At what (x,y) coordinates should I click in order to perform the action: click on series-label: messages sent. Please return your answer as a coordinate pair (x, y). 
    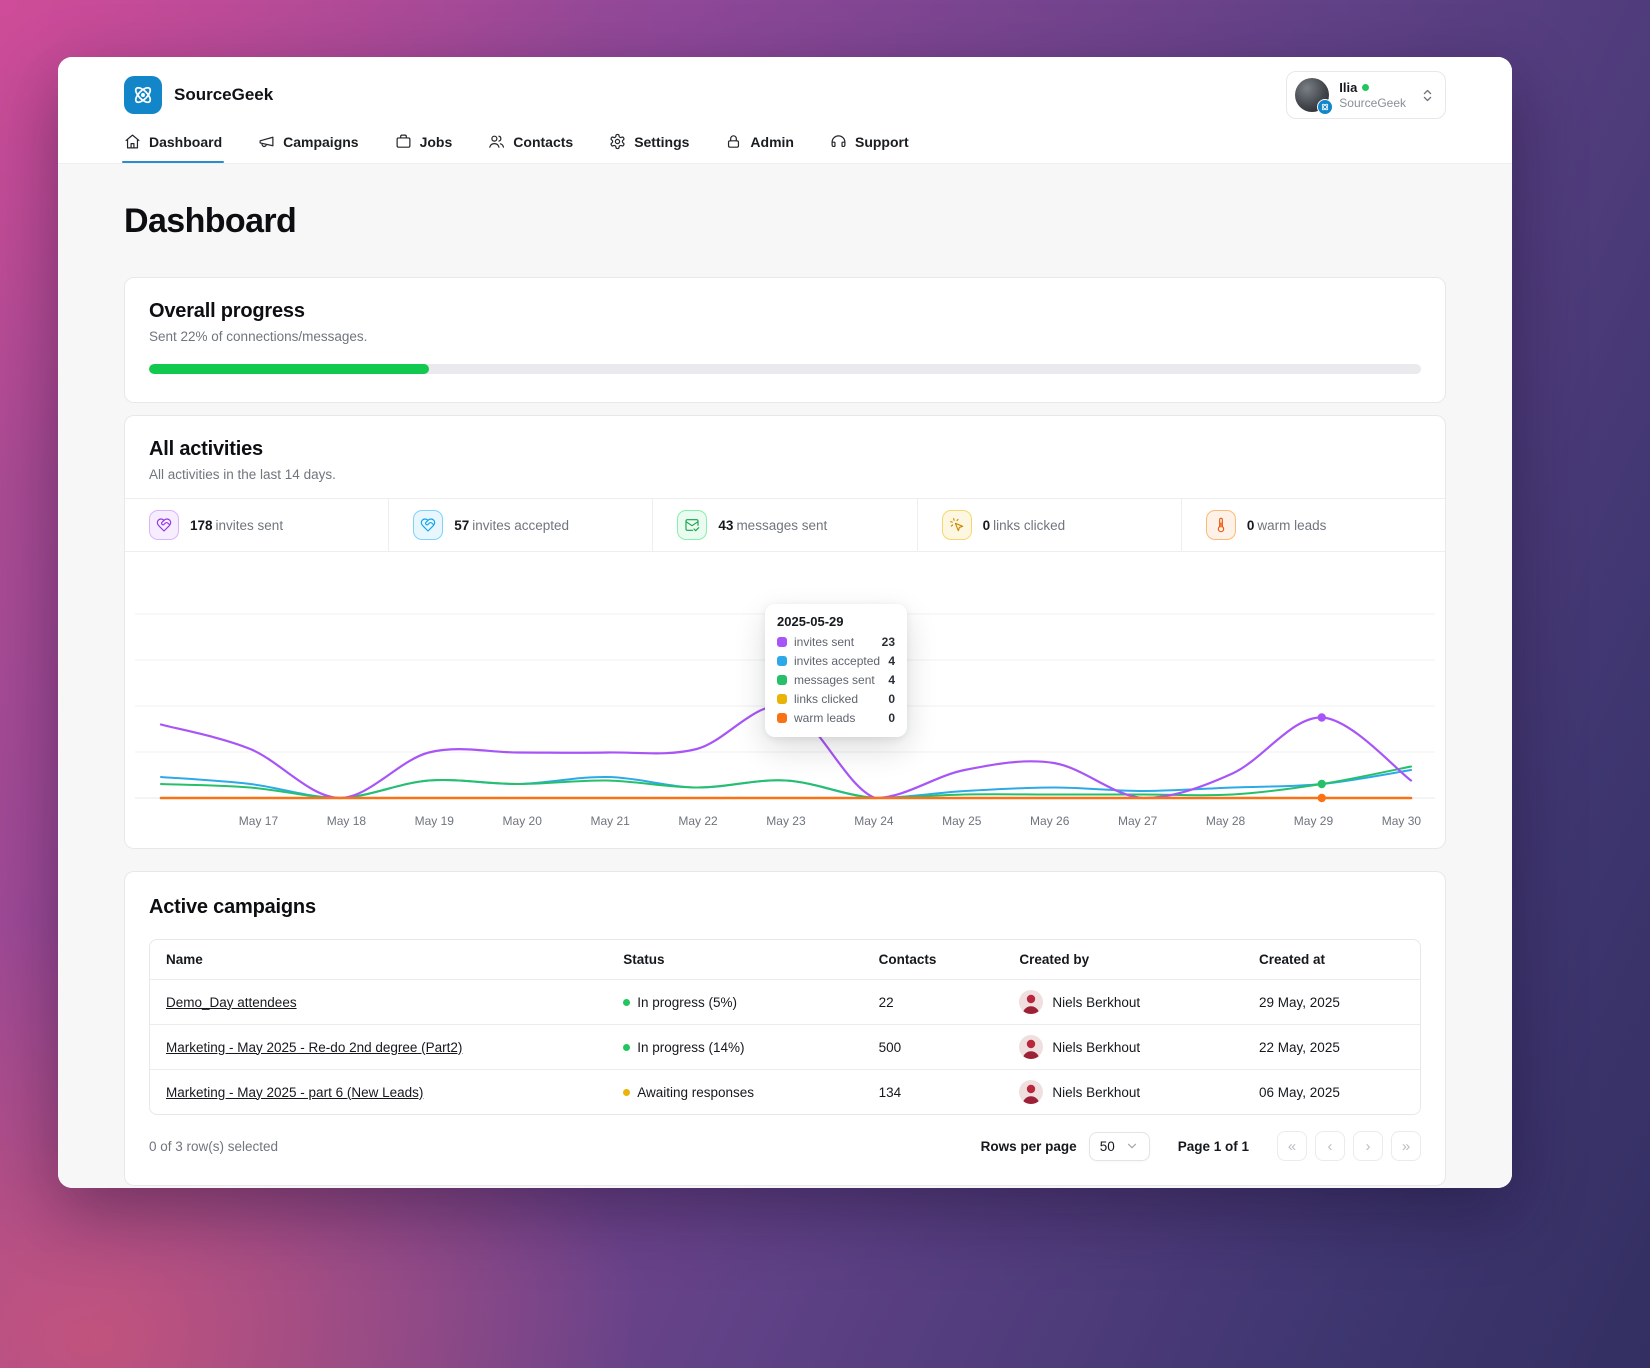
    Looking at the image, I should click on (834, 680).